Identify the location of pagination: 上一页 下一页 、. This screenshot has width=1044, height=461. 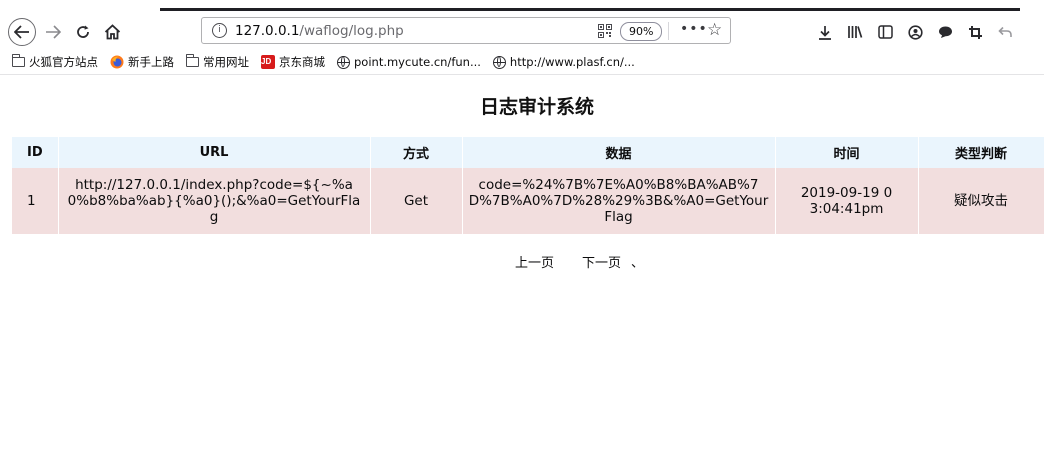
(593, 261).